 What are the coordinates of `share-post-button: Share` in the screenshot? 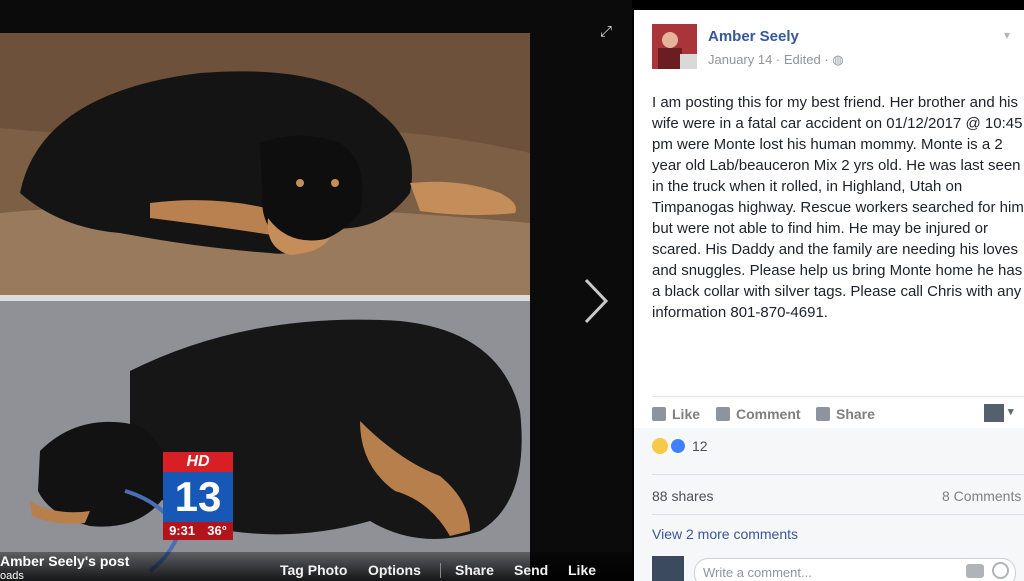 It's located at (845, 414).